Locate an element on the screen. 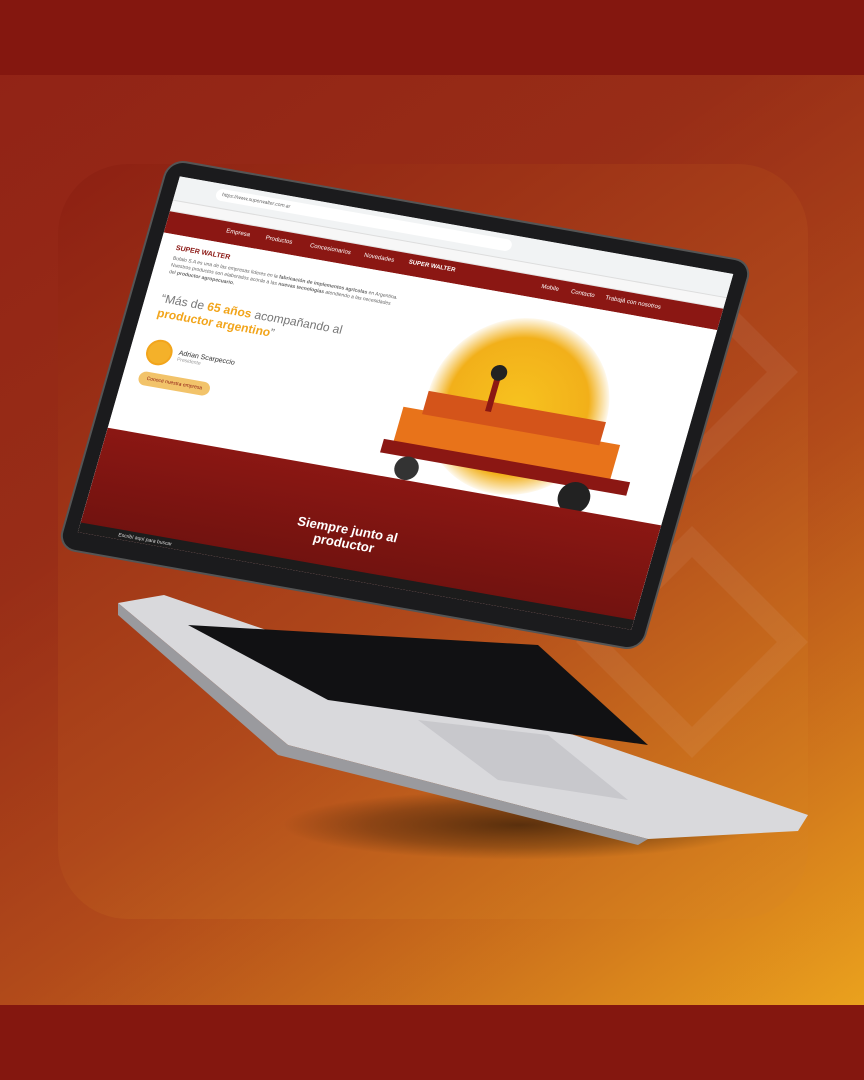 The height and width of the screenshot is (1080, 864). nav-item-novedades: Novedades is located at coordinates (379, 258).